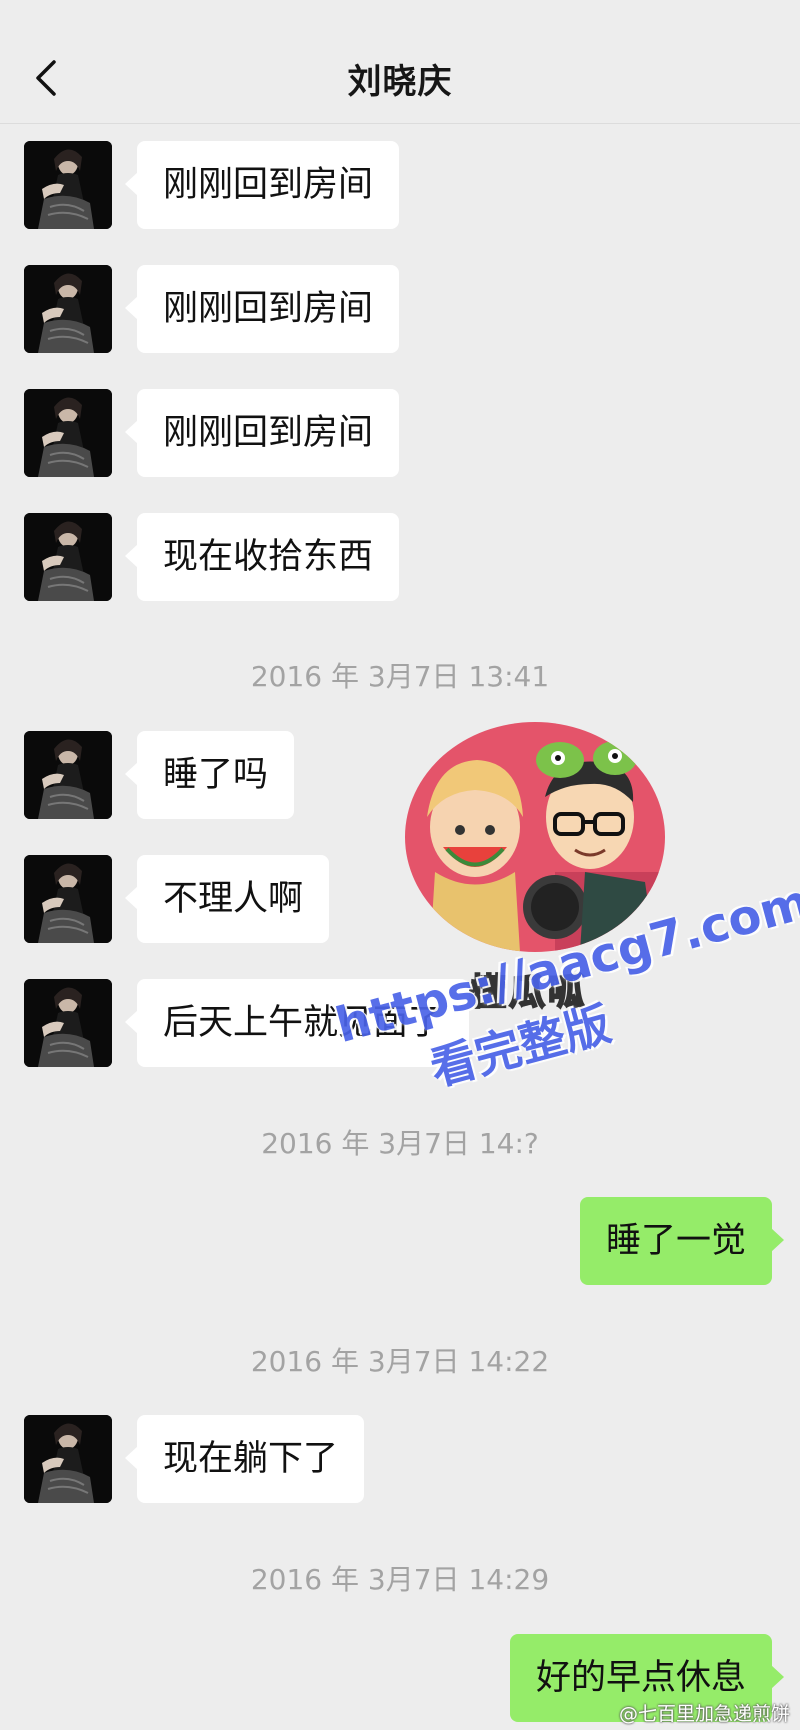 This screenshot has width=800, height=1730. Describe the element at coordinates (227, 899) in the screenshot. I see `incoming-message: 不理人啊` at that location.